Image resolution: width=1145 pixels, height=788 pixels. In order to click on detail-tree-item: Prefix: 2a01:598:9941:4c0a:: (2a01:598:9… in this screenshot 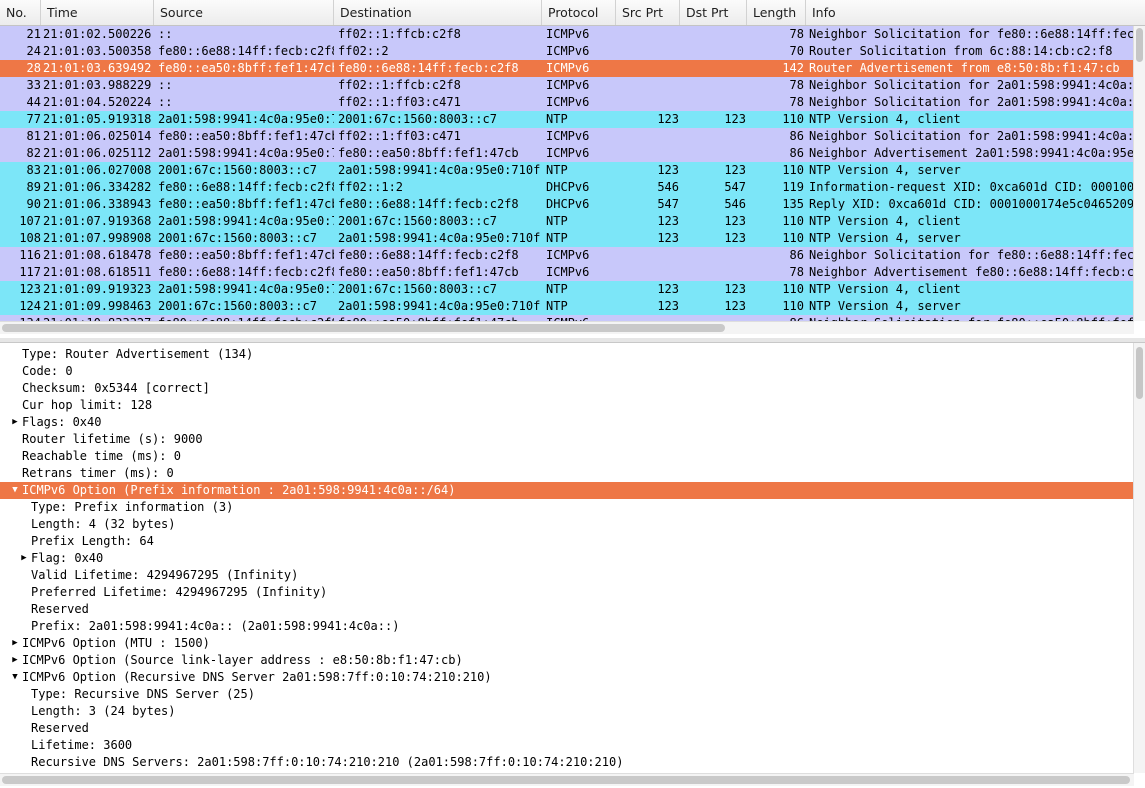, I will do `click(567, 626)`.